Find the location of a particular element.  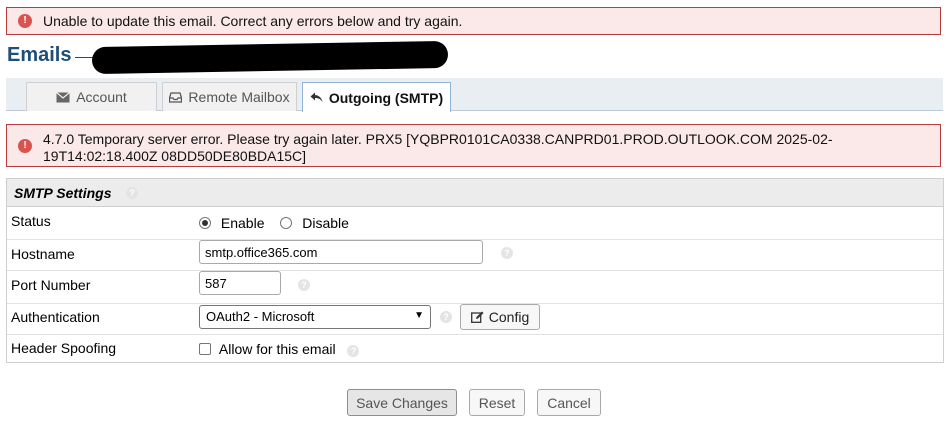

tab-remote-mailbox: Remote Mailbox is located at coordinates (229, 96).